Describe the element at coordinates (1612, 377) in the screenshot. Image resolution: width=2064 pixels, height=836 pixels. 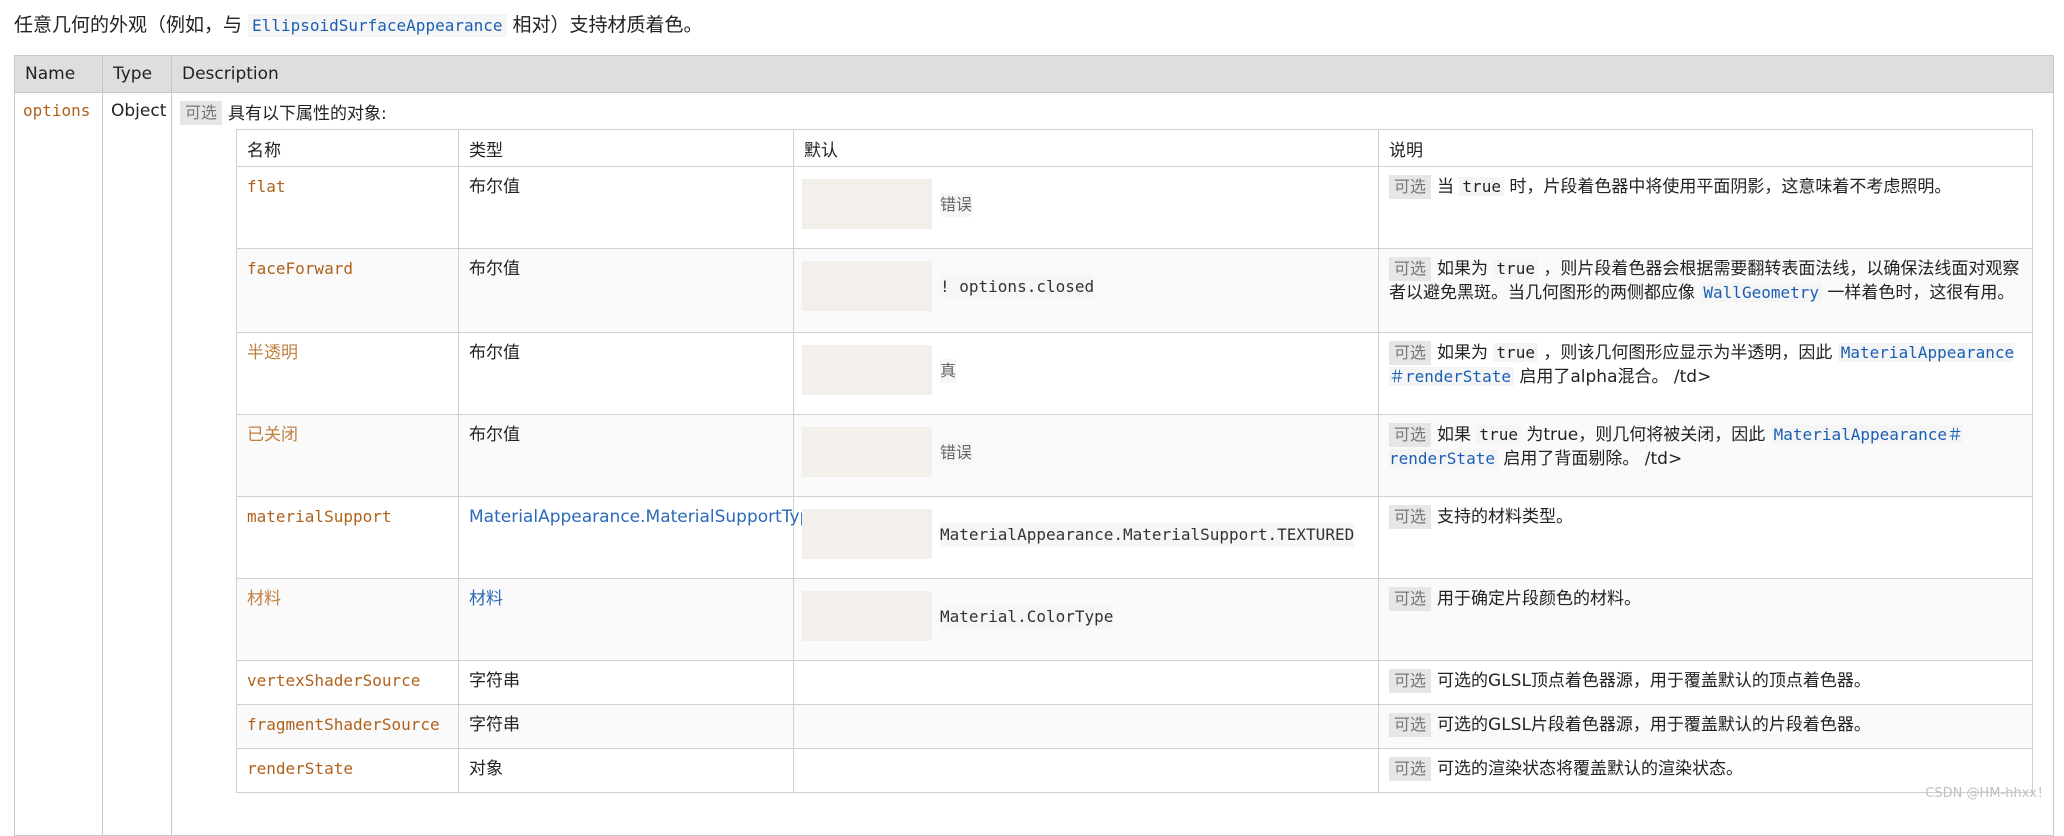
I see `description-text: 启用了alpha混合。 /td>` at that location.